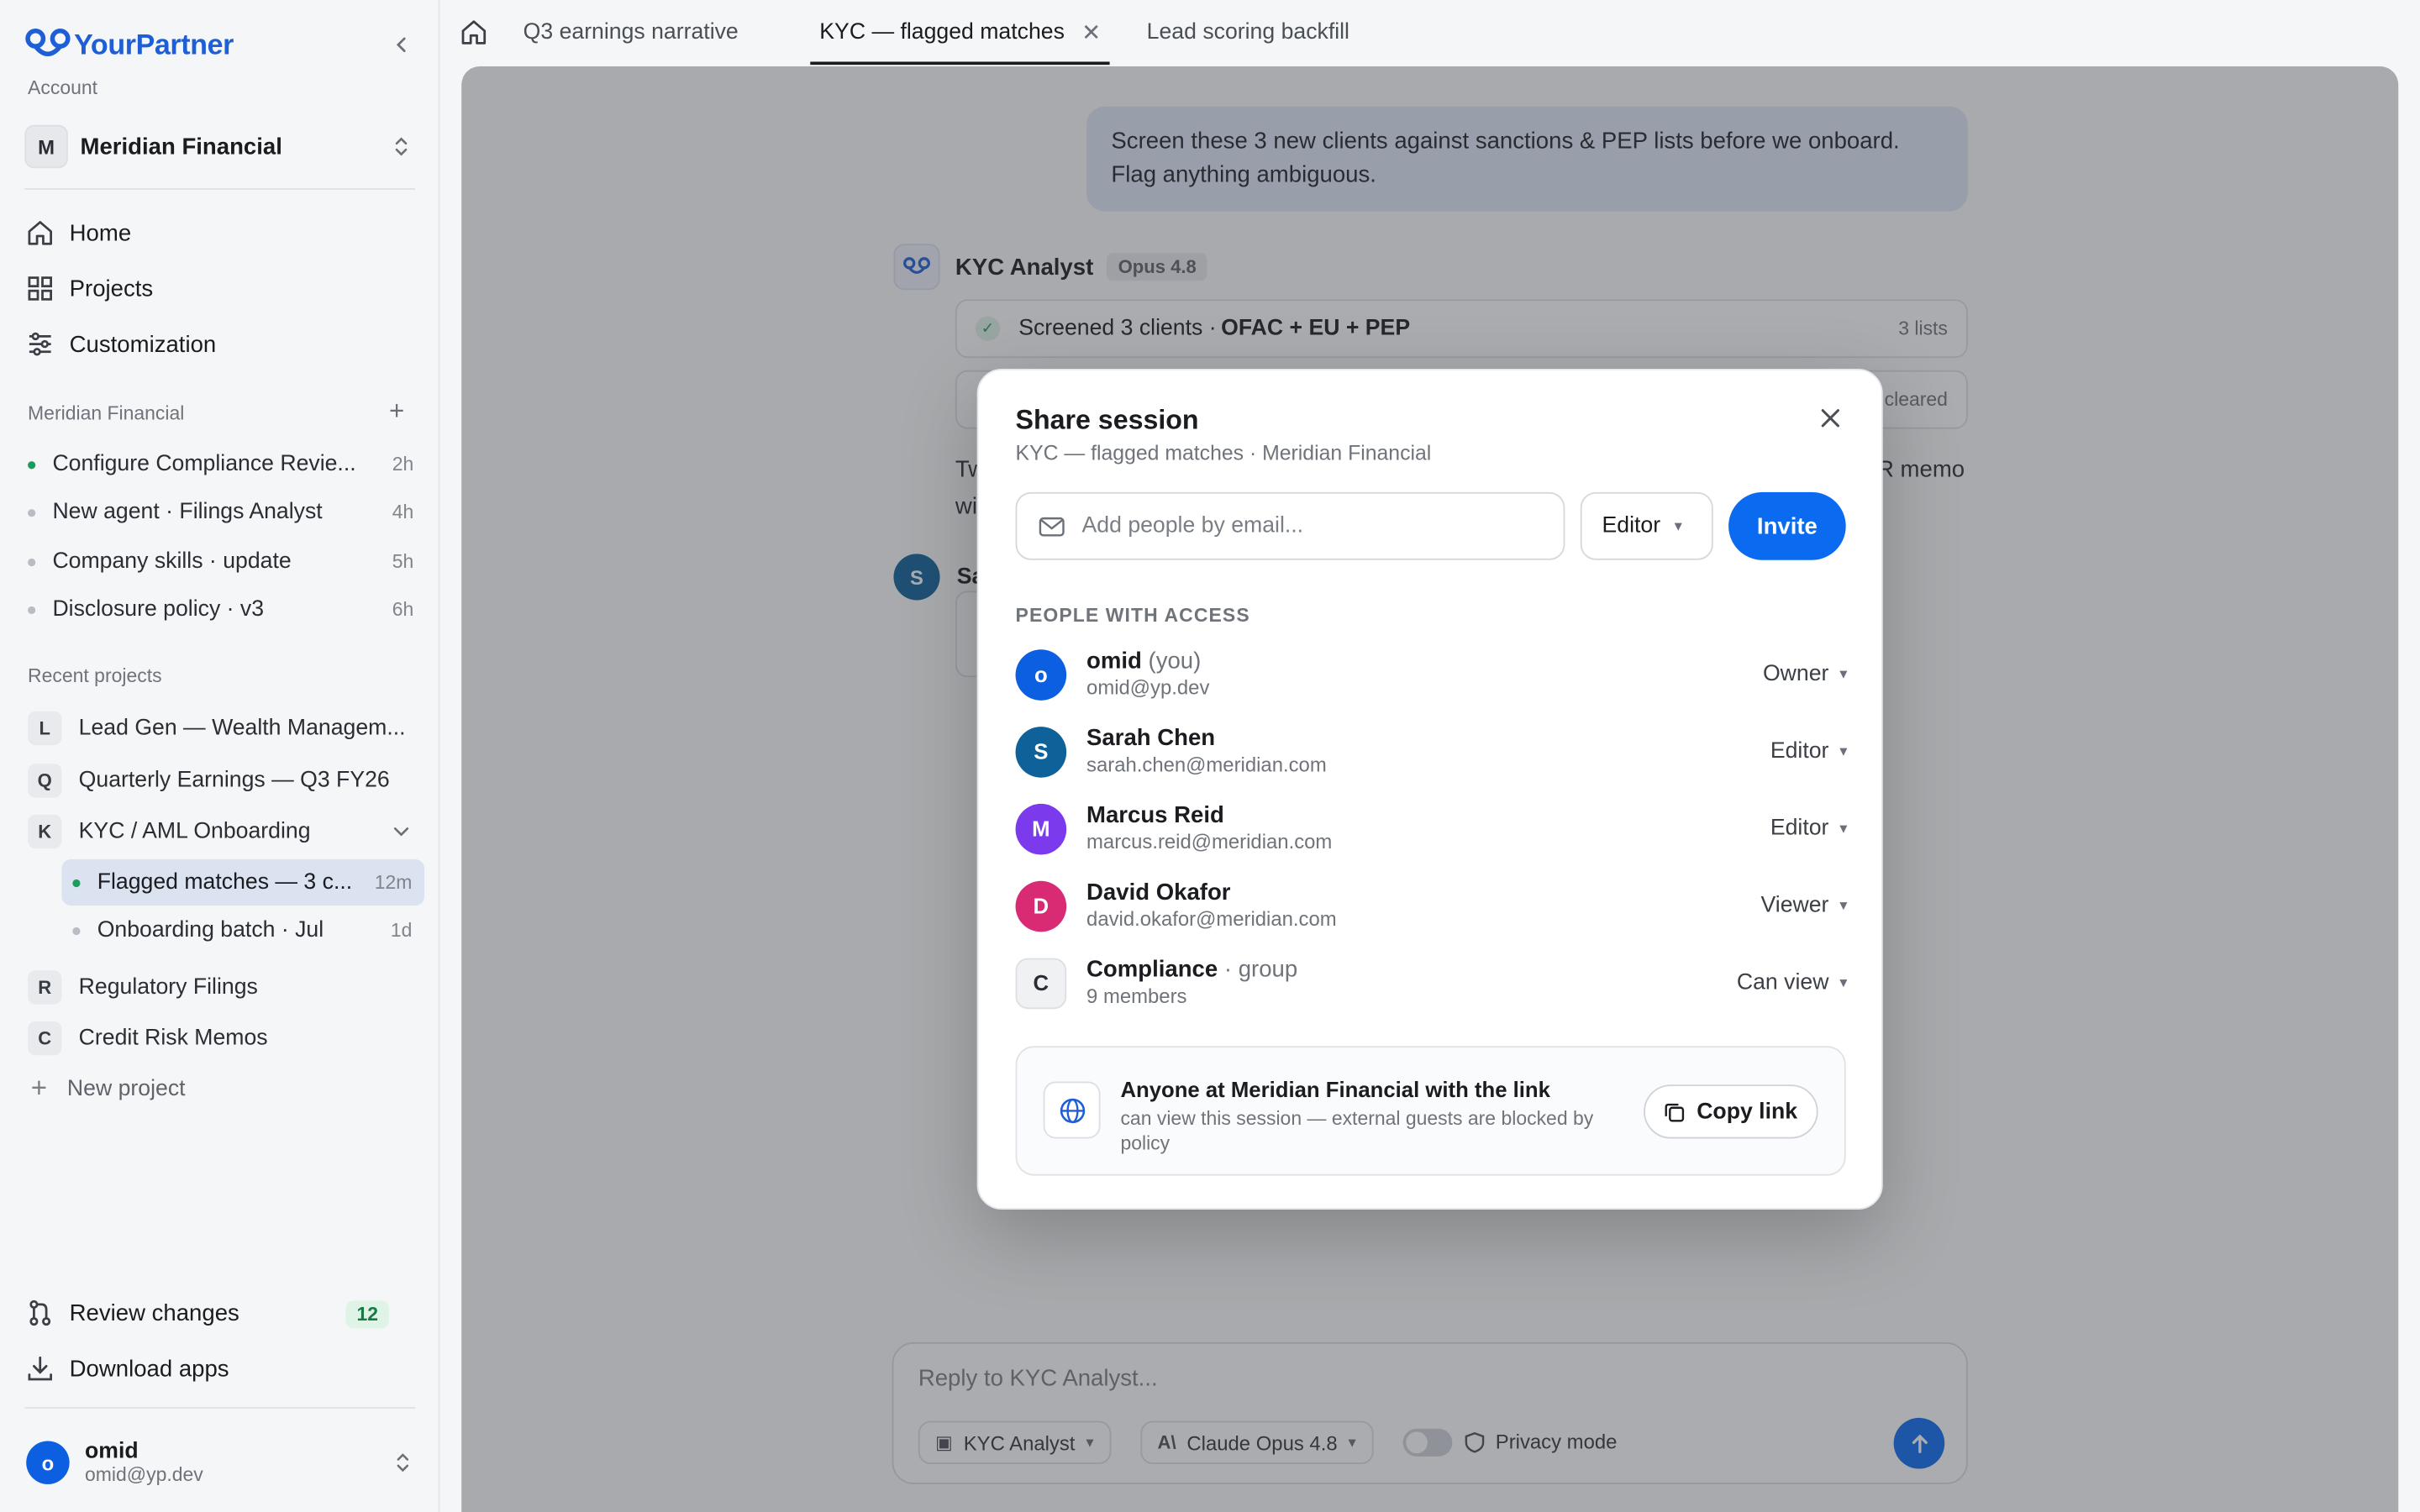  Describe the element at coordinates (1171, 661) in the screenshot. I see `person-name-suffix: (you)` at that location.